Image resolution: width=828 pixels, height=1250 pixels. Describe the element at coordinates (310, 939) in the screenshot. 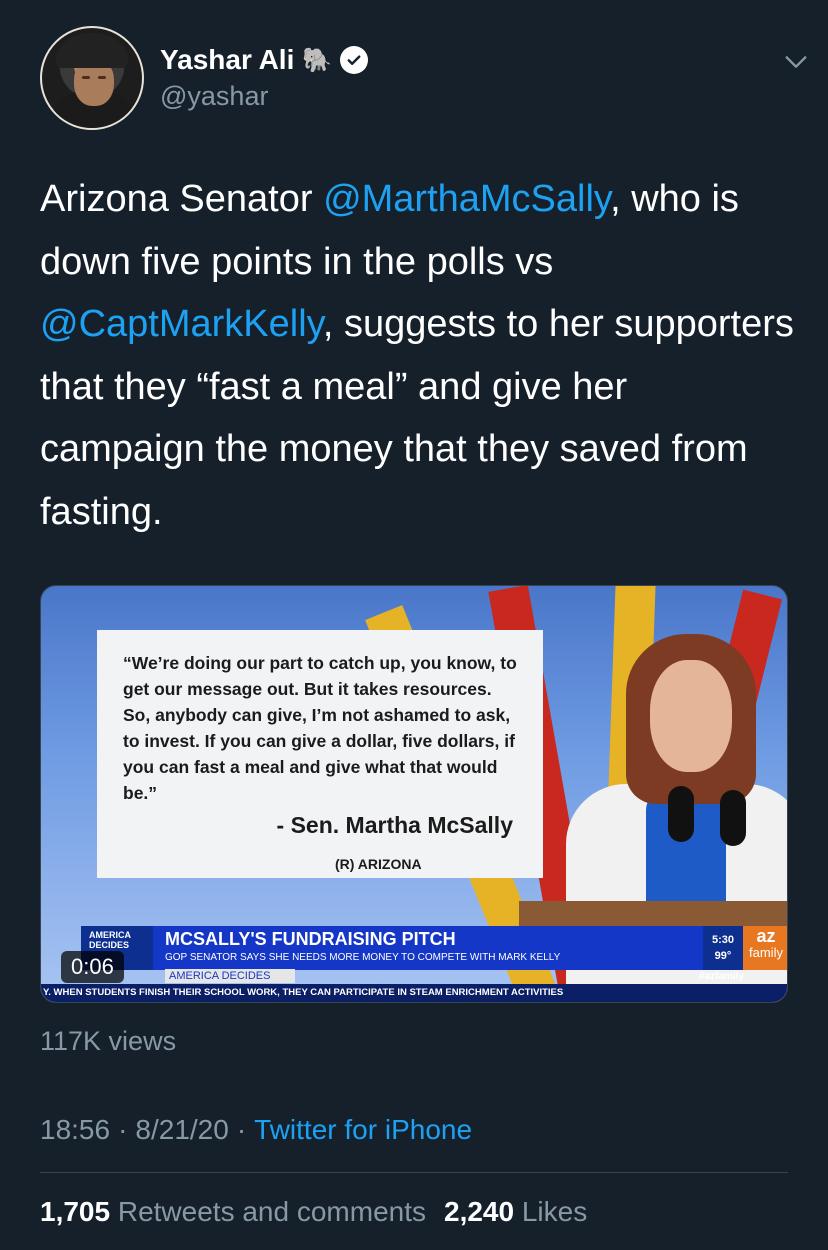

I see `news-headline: MCSALLY'S FUNDRAISING PITCH` at that location.